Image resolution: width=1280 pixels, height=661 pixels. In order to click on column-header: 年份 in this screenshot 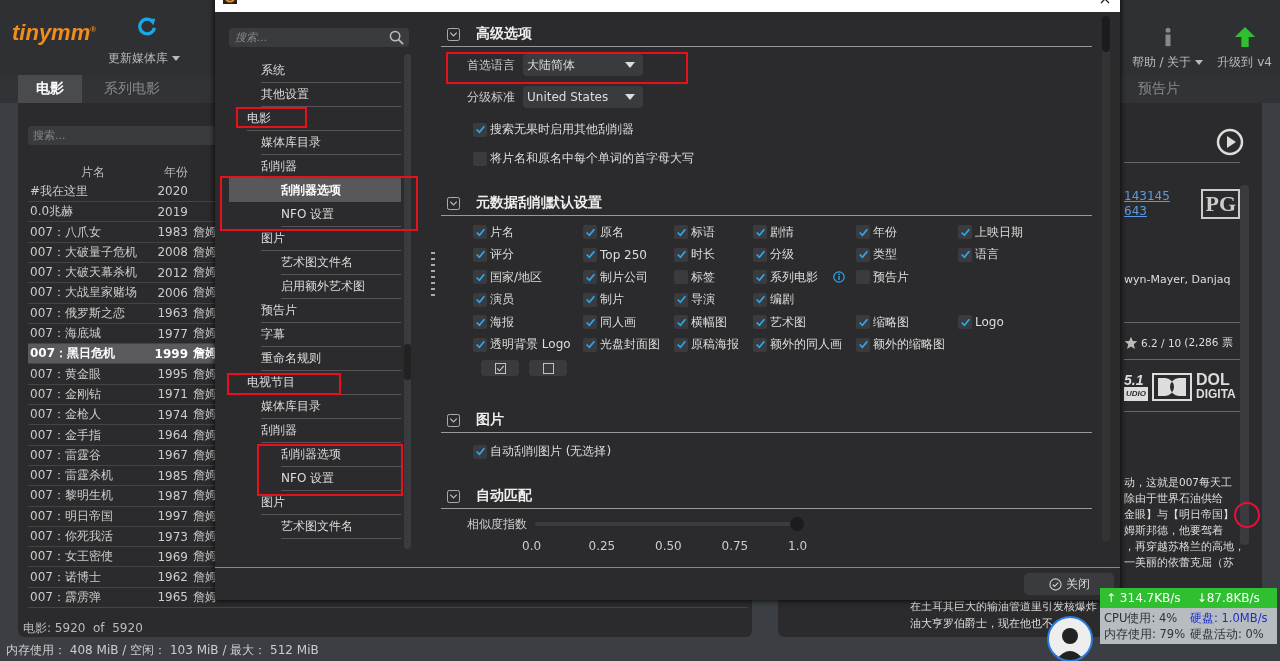, I will do `click(173, 173)`.